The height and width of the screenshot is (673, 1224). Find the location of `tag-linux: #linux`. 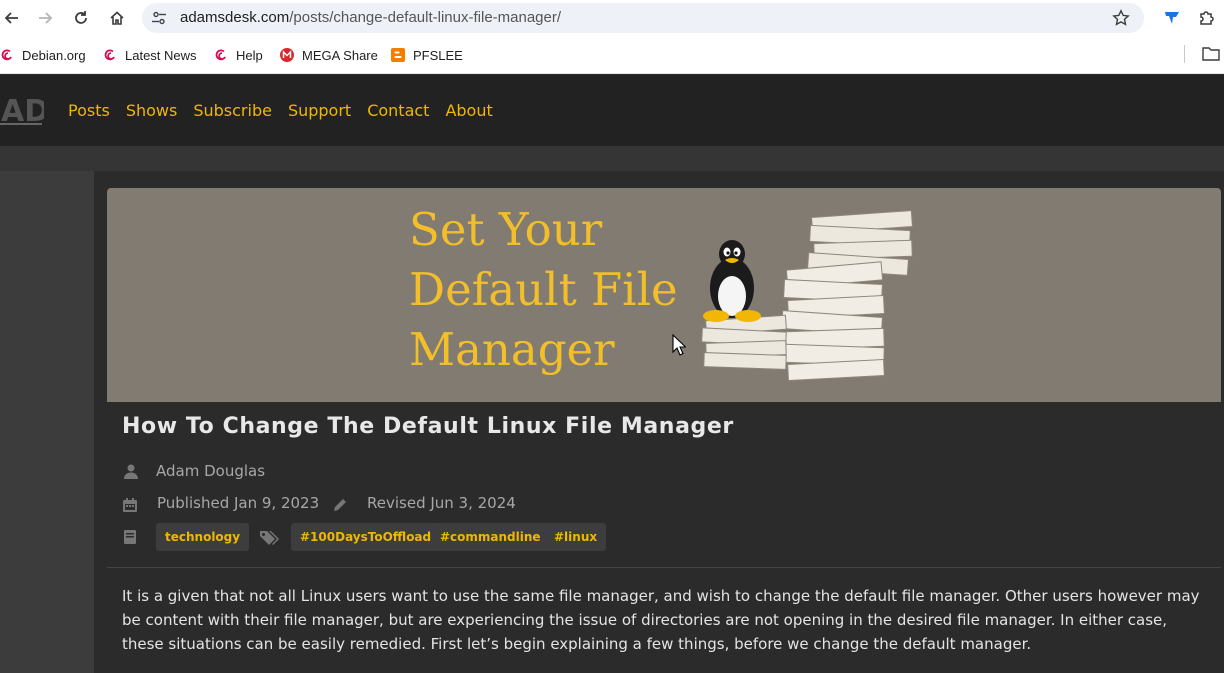

tag-linux: #linux is located at coordinates (576, 537).